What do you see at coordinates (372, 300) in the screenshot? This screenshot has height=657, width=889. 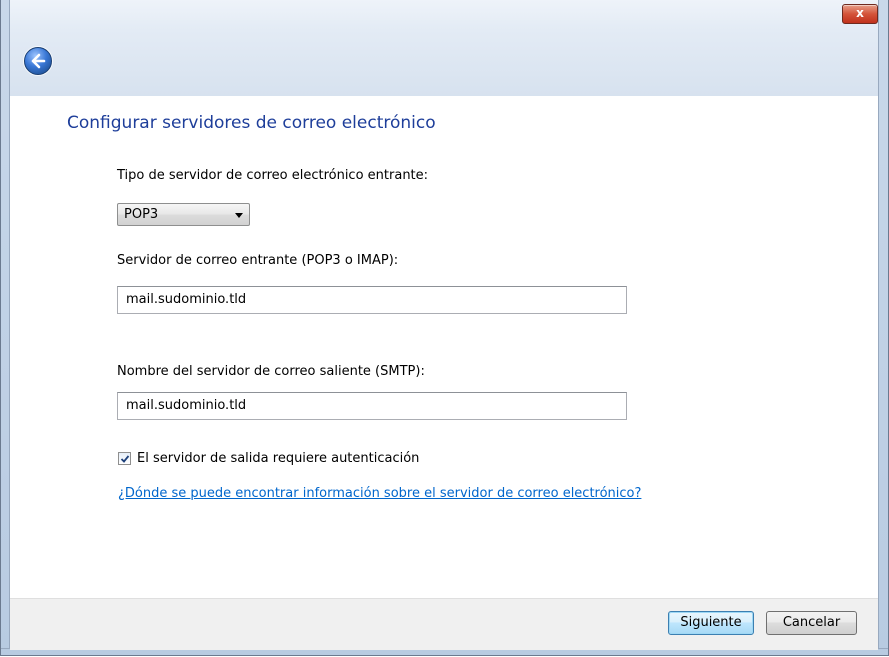 I see `incoming-server-input: mail.sudominio.tld` at bounding box center [372, 300].